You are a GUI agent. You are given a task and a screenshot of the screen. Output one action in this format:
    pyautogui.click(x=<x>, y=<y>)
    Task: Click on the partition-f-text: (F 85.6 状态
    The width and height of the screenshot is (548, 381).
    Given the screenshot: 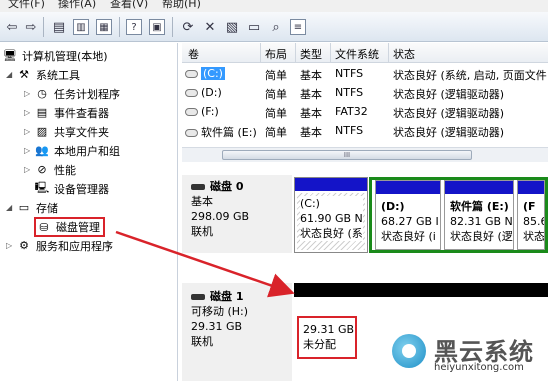 What is the action you would take?
    pyautogui.click(x=533, y=221)
    